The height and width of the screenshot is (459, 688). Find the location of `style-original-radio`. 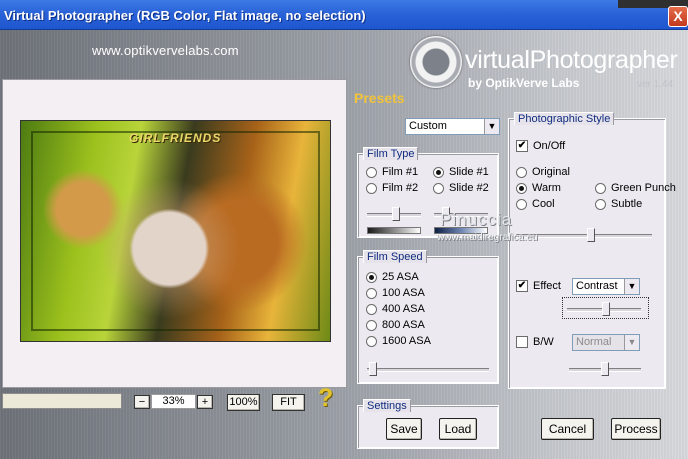

style-original-radio is located at coordinates (521, 172).